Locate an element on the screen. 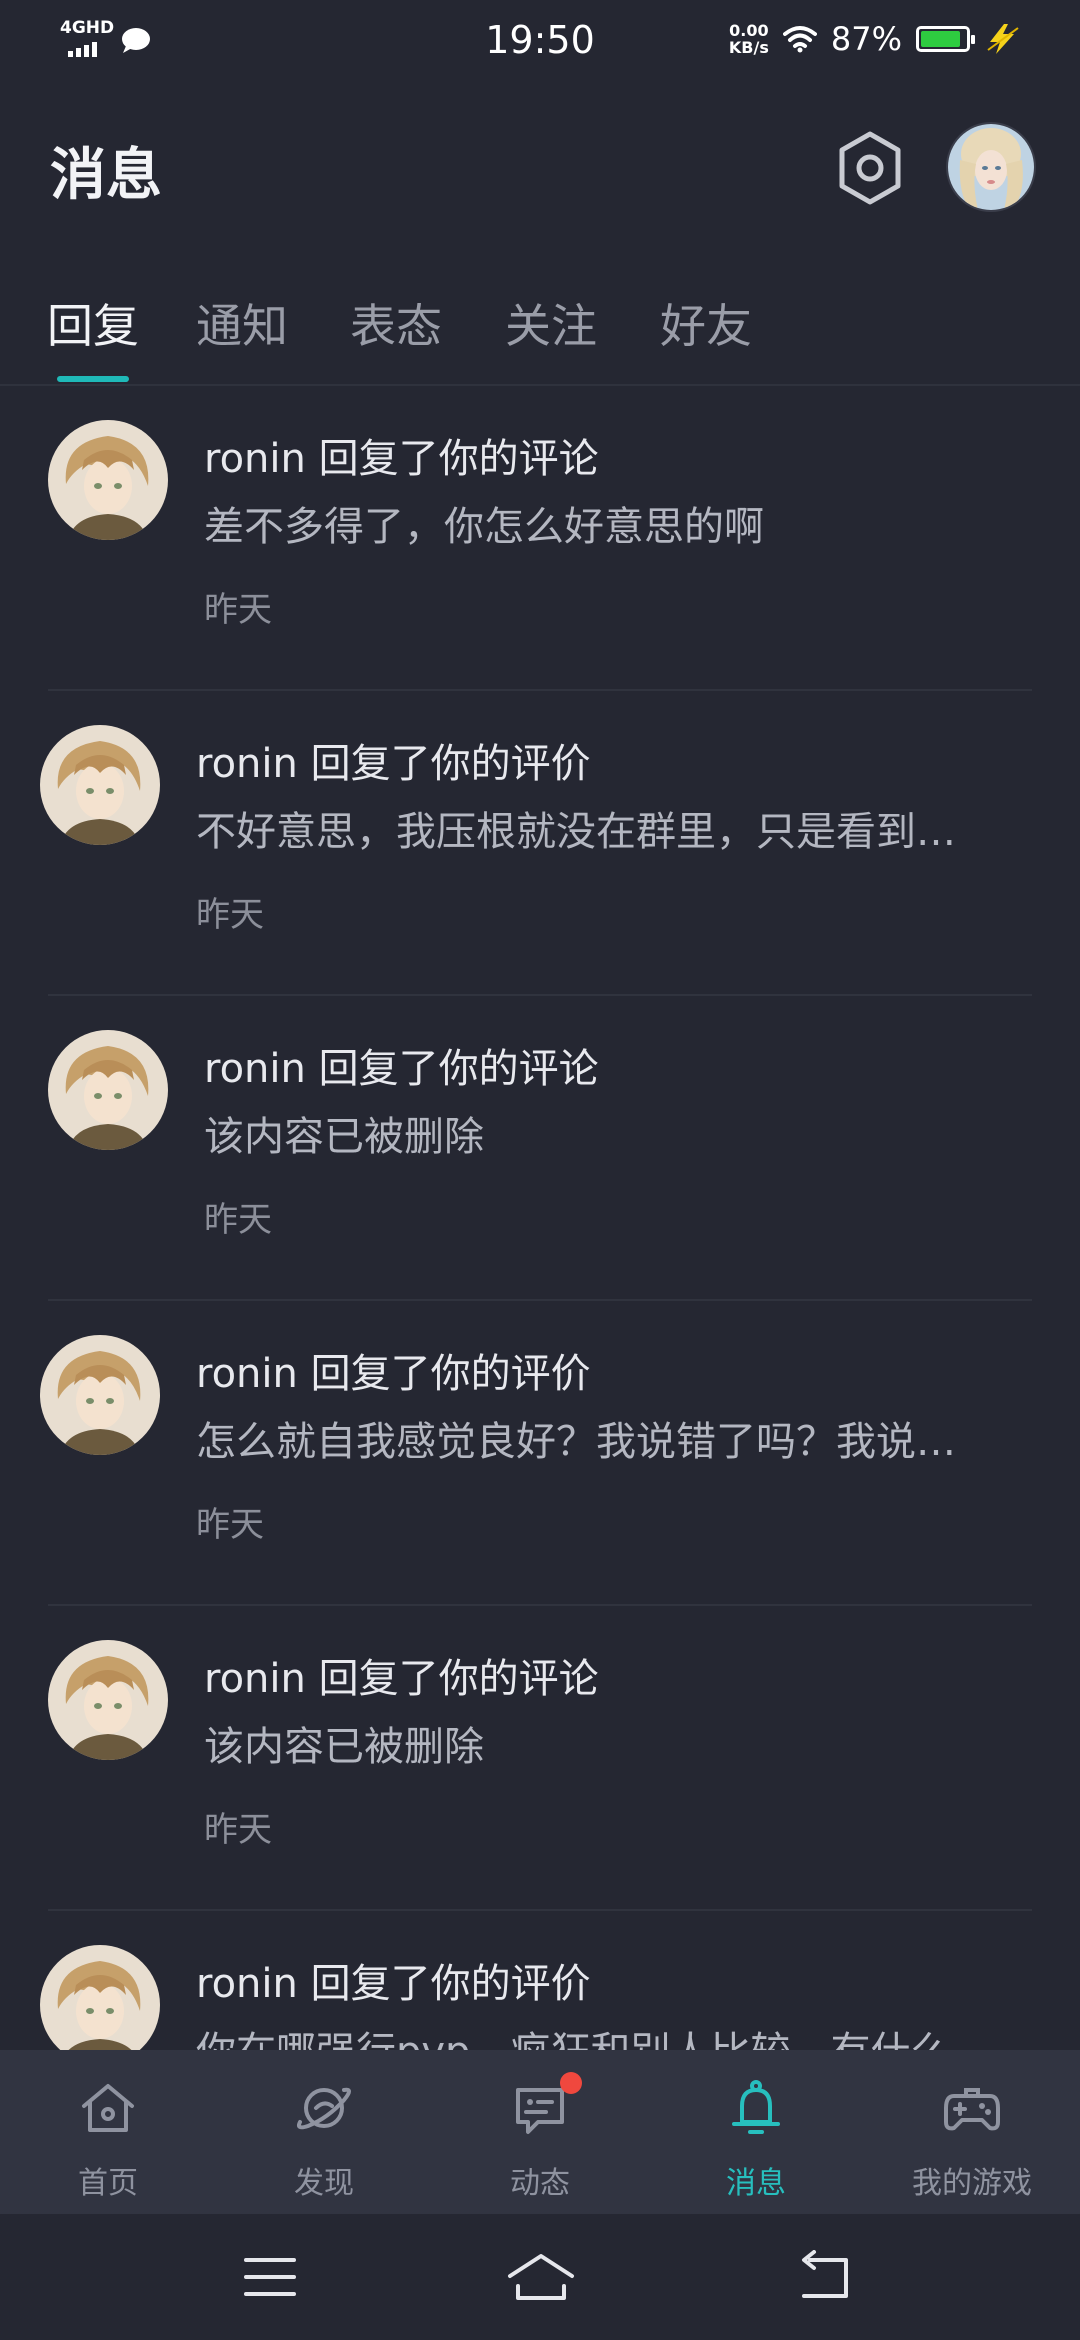 The height and width of the screenshot is (2340, 1080). back-icon is located at coordinates (824, 2277).